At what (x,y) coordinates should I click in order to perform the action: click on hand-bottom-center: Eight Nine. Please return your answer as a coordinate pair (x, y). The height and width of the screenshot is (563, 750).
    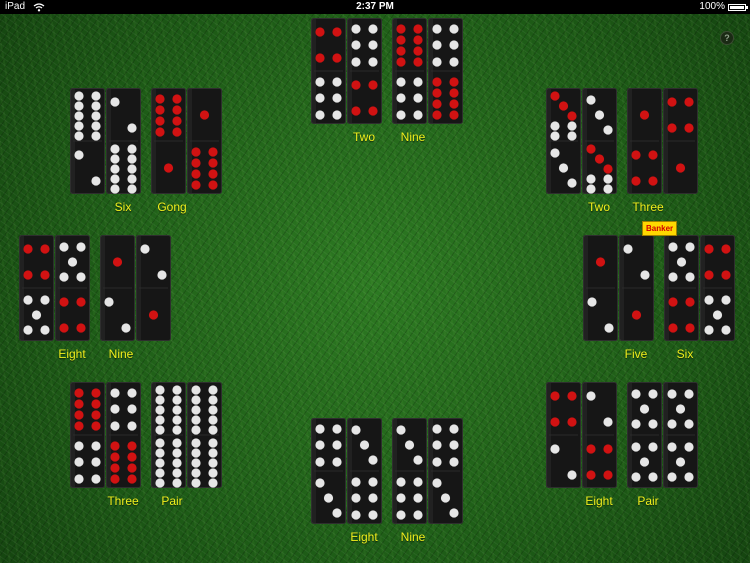
    Looking at the image, I should click on (389, 481).